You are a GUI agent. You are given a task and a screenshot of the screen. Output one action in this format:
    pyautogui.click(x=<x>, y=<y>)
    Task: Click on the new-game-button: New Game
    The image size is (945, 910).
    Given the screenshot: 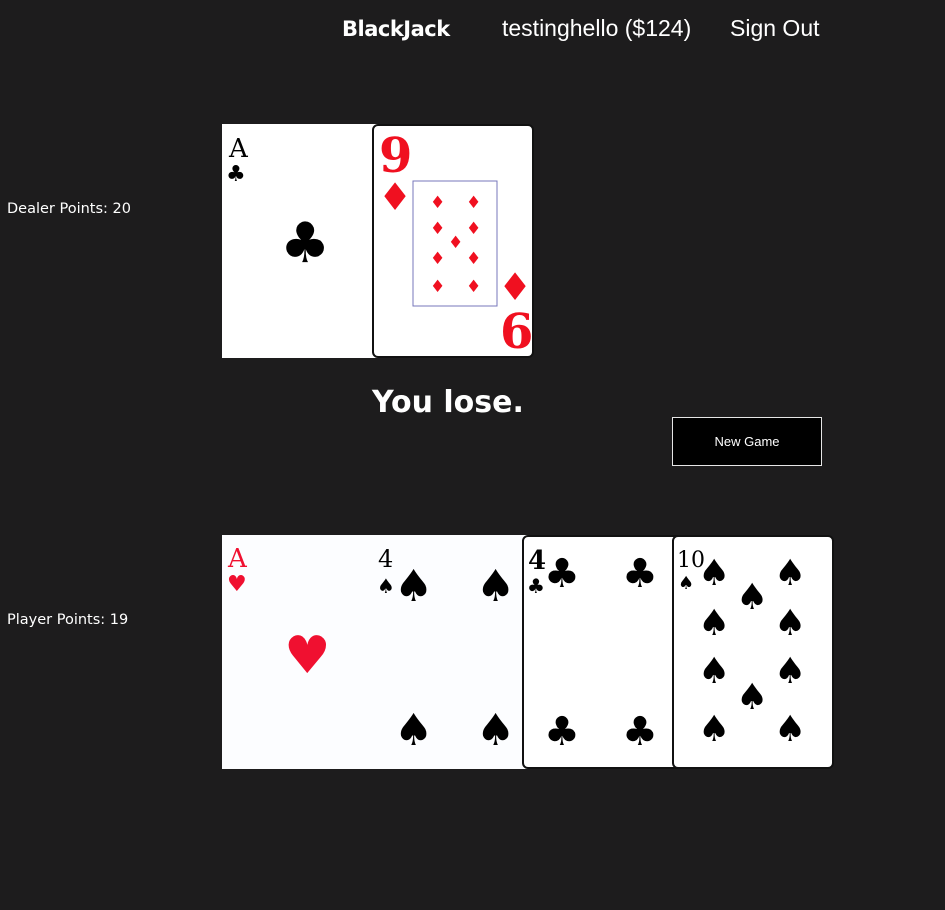 What is the action you would take?
    pyautogui.click(x=747, y=441)
    